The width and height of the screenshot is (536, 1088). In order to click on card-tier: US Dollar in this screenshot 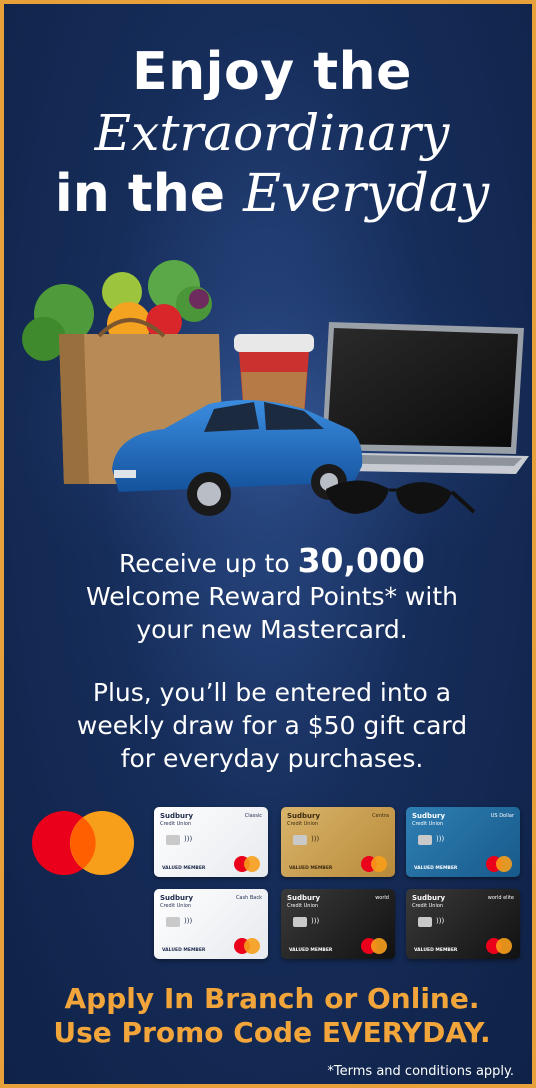, I will do `click(502, 816)`.